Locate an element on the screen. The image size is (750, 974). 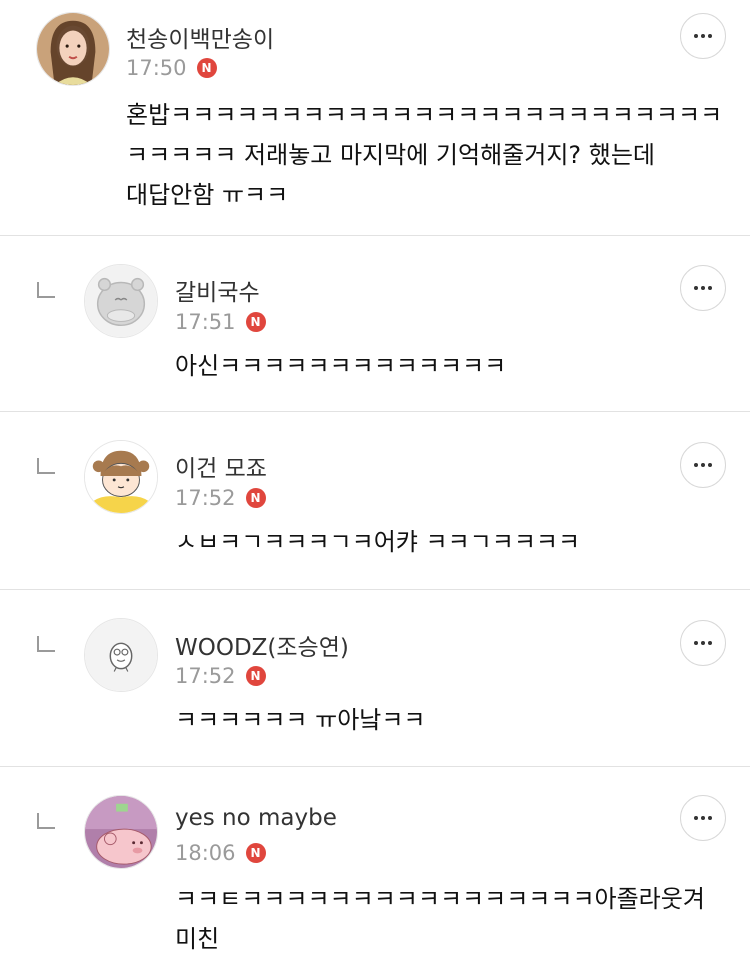
author-name: WOODZ(조승연) is located at coordinates (262, 645).